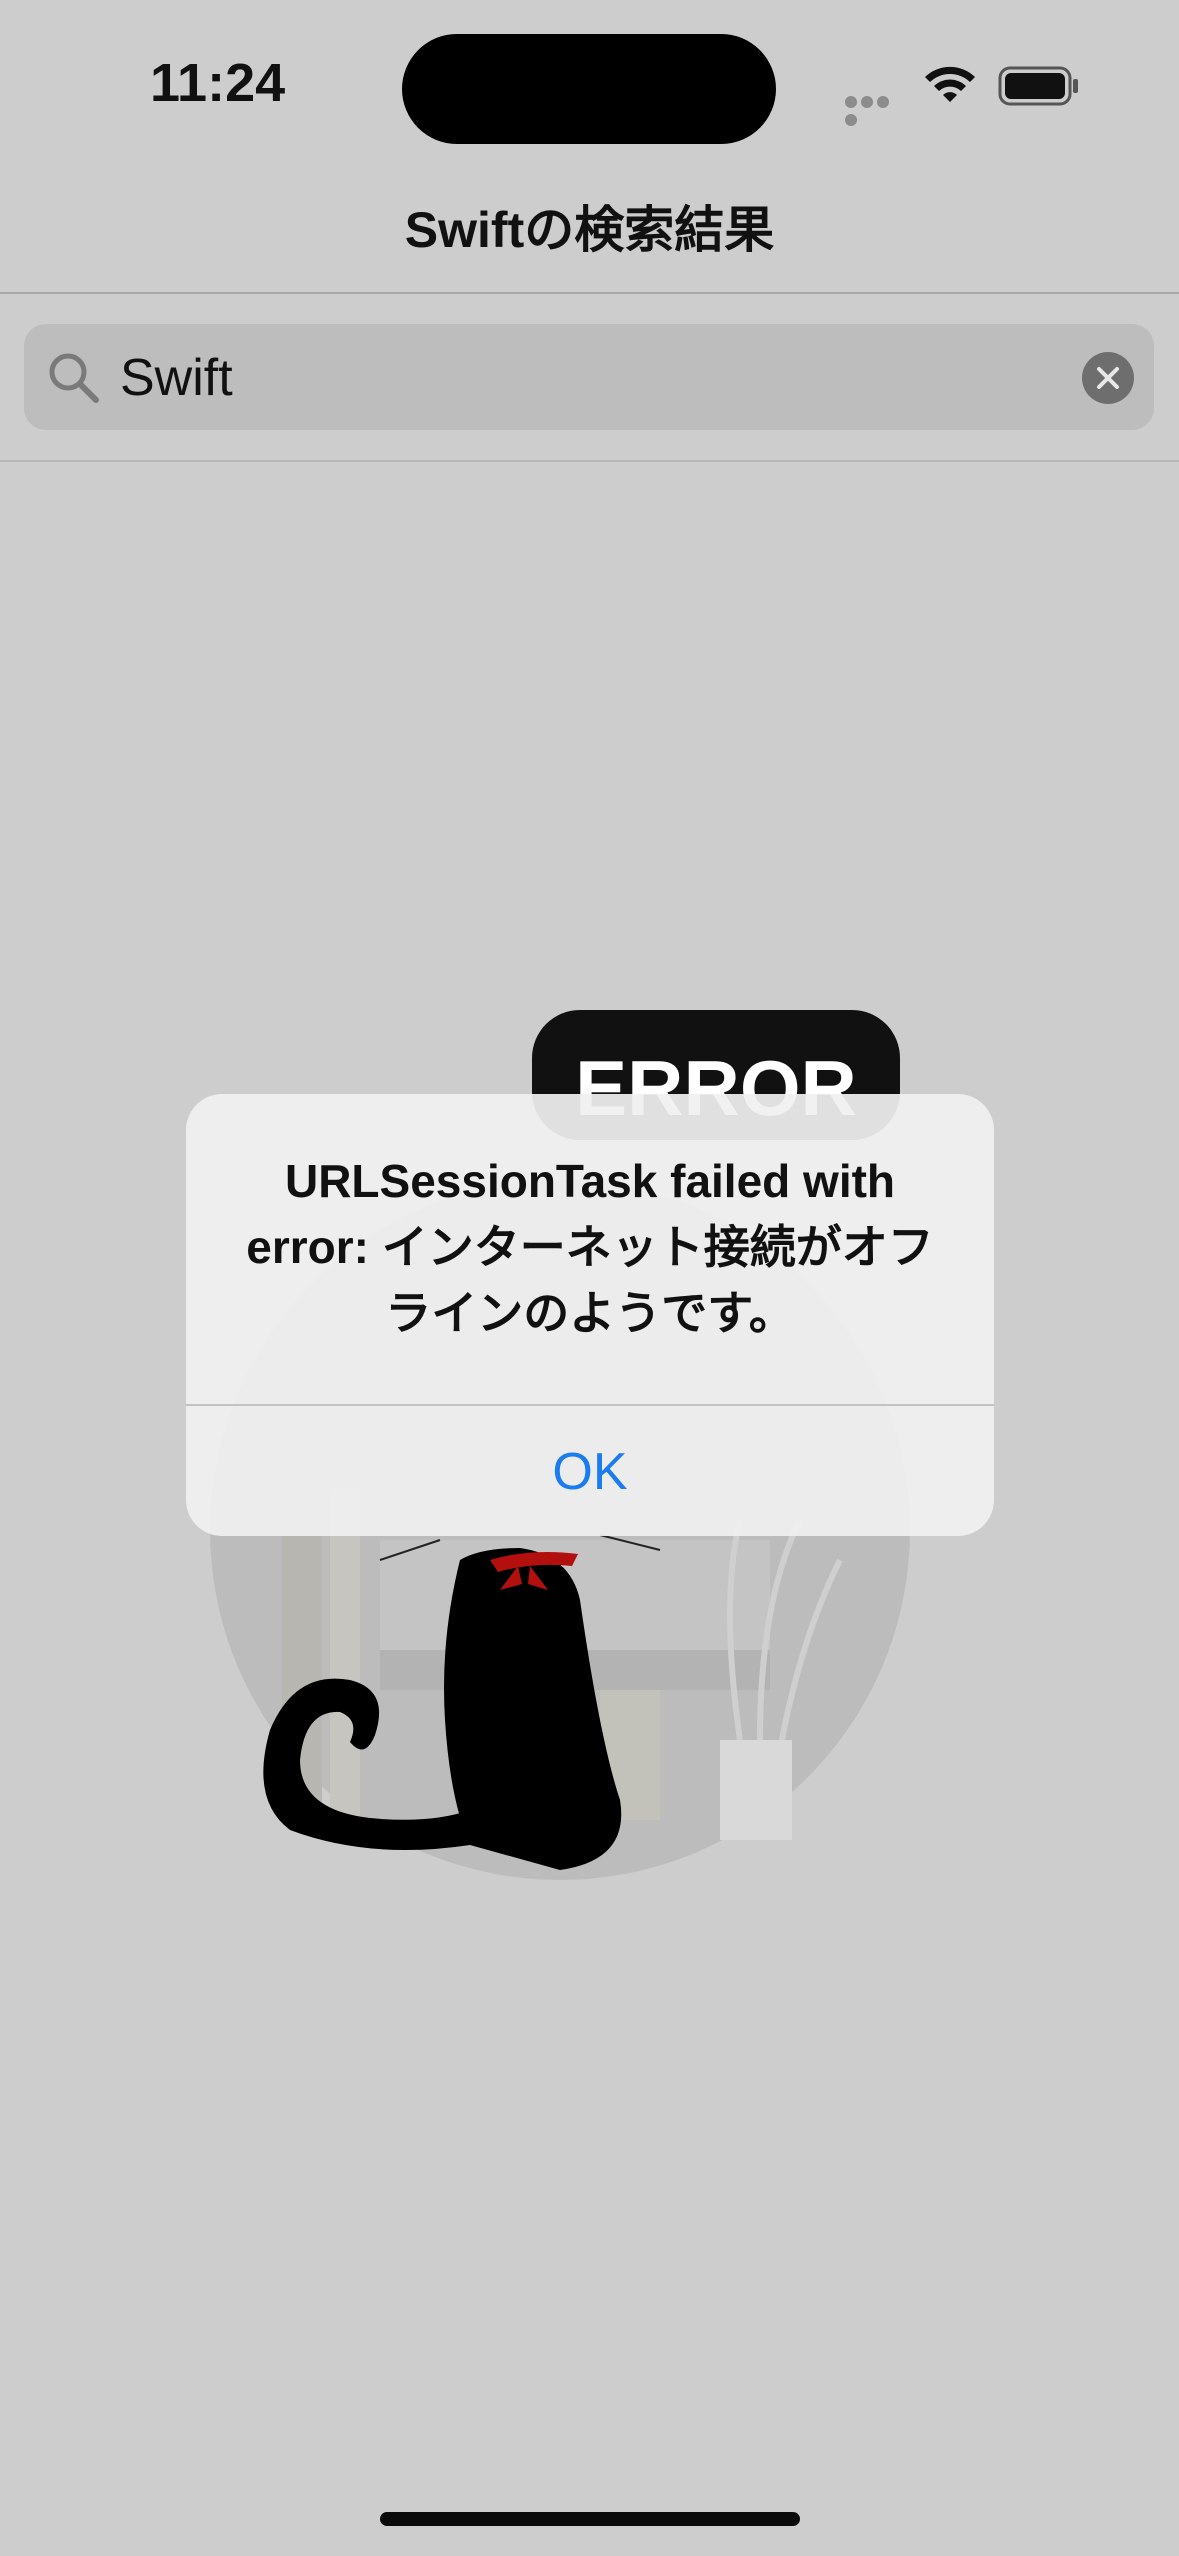 The height and width of the screenshot is (2556, 1179). What do you see at coordinates (589, 230) in the screenshot?
I see `page-title: Swiftの検索結果` at bounding box center [589, 230].